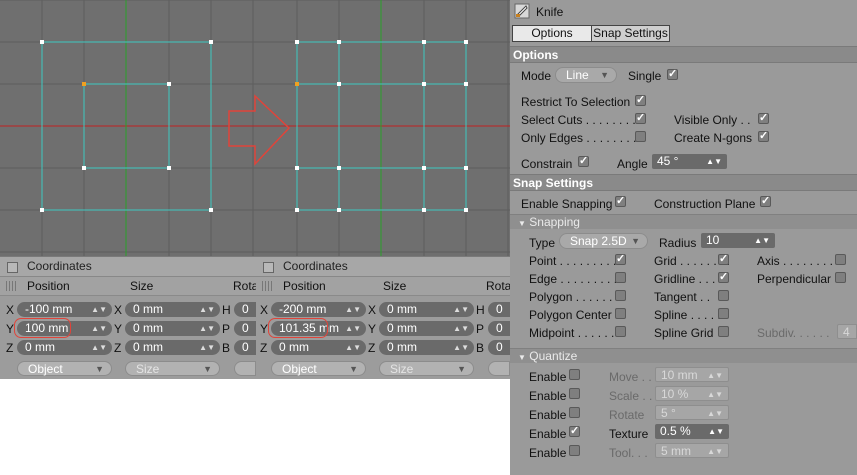 This screenshot has width=857, height=475. Describe the element at coordinates (683, 355) in the screenshot. I see `quantize-subsection-header: ▼ Quantize` at that location.